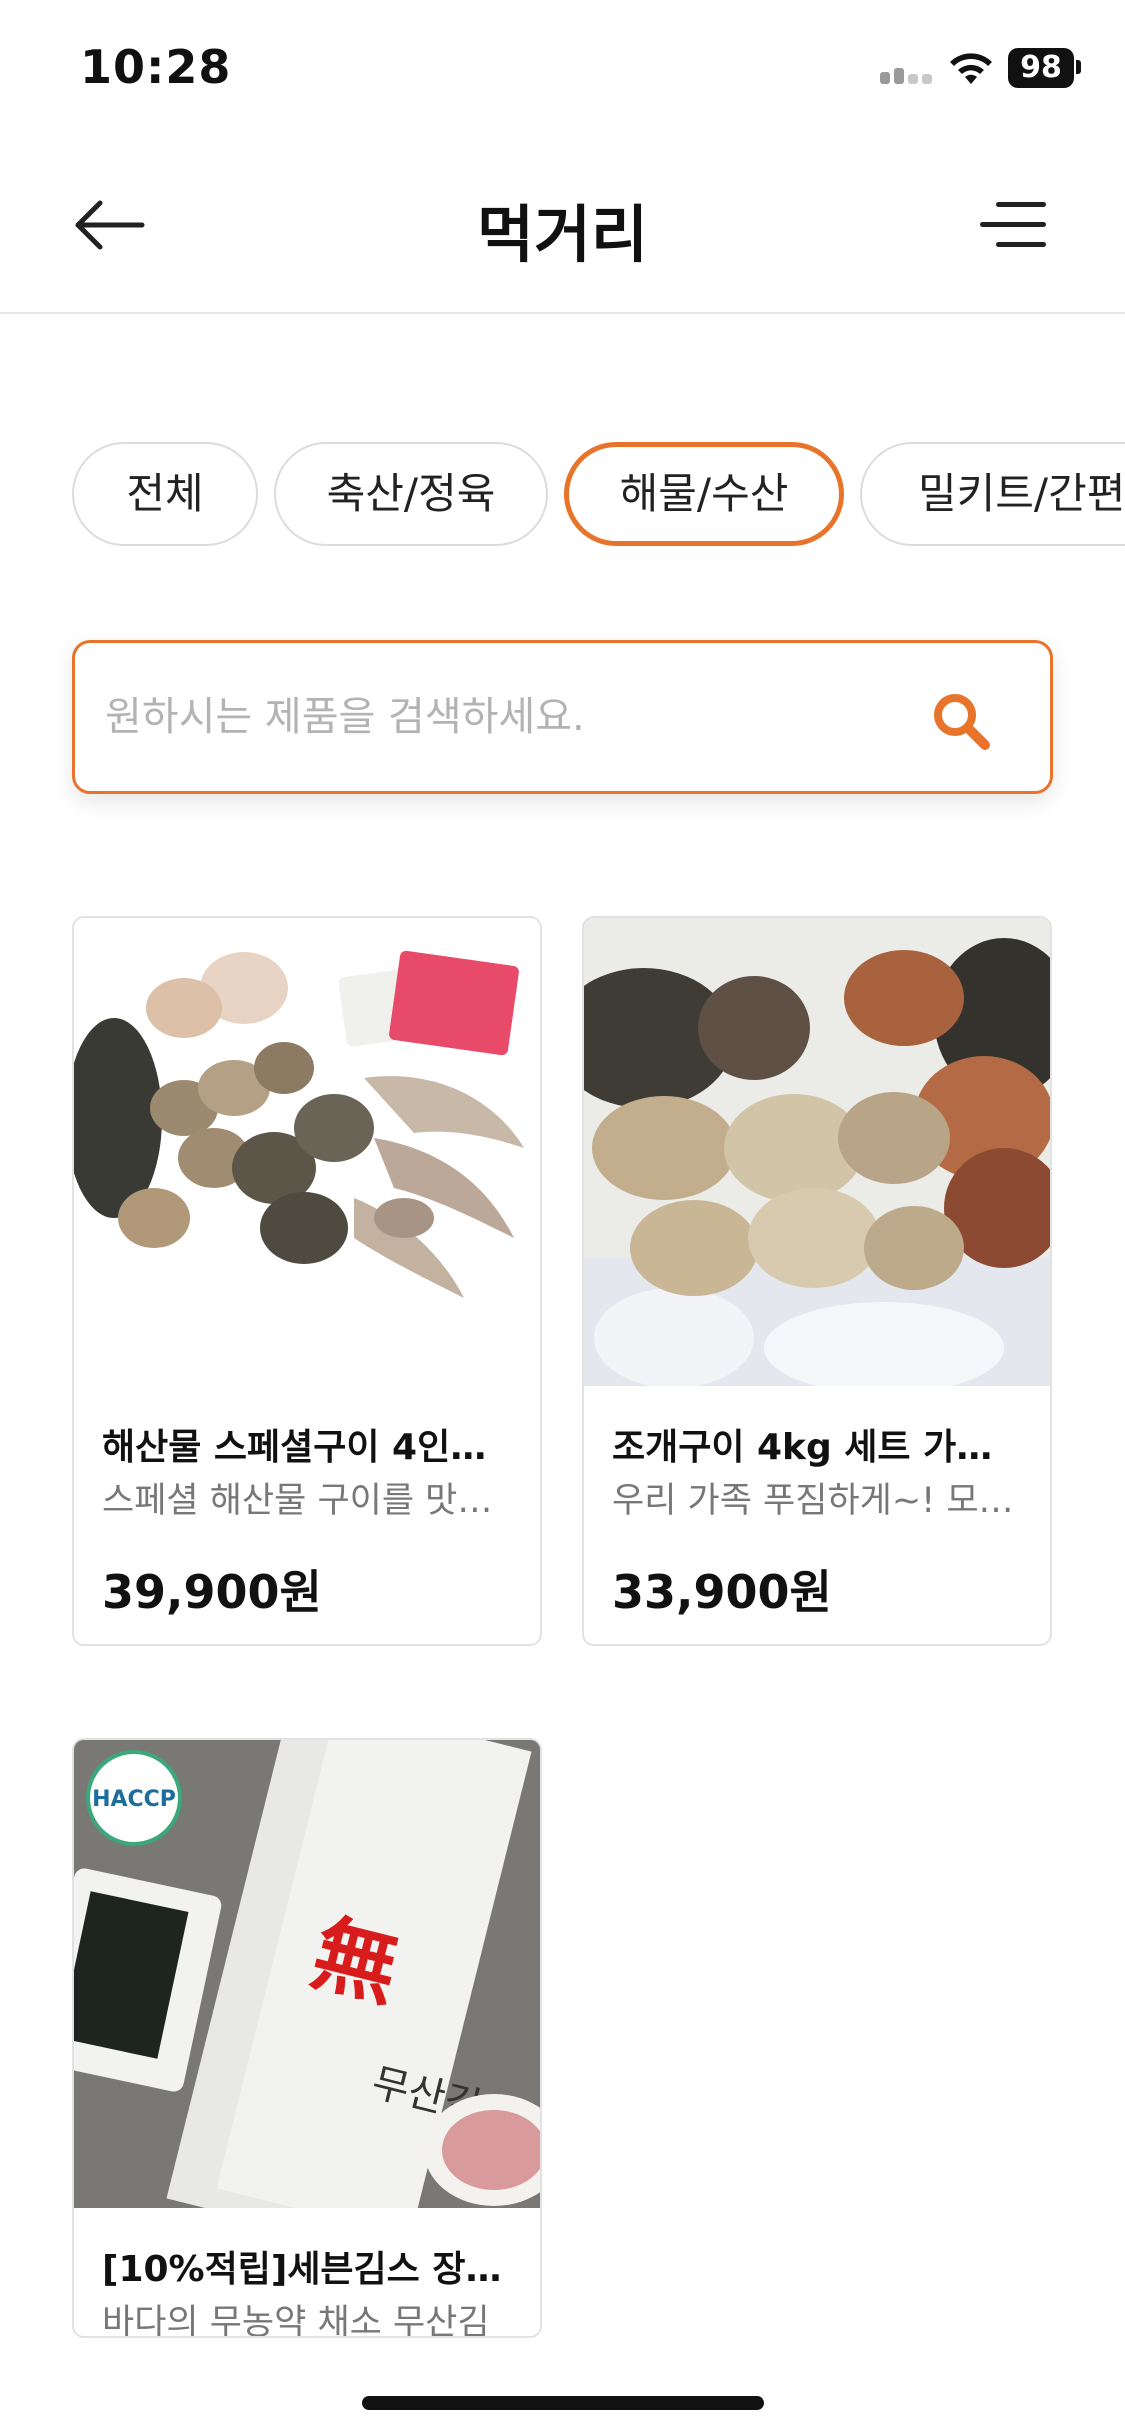 The width and height of the screenshot is (1125, 2436). Describe the element at coordinates (296, 2320) in the screenshot. I see `product-description: 바다의 무농약 채소 무산김` at that location.